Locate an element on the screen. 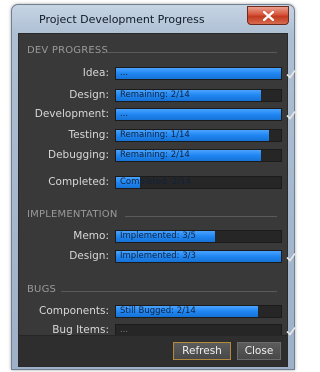 The width and height of the screenshot is (320, 372). row-label-idea: Idea: is located at coordinates (95, 73).